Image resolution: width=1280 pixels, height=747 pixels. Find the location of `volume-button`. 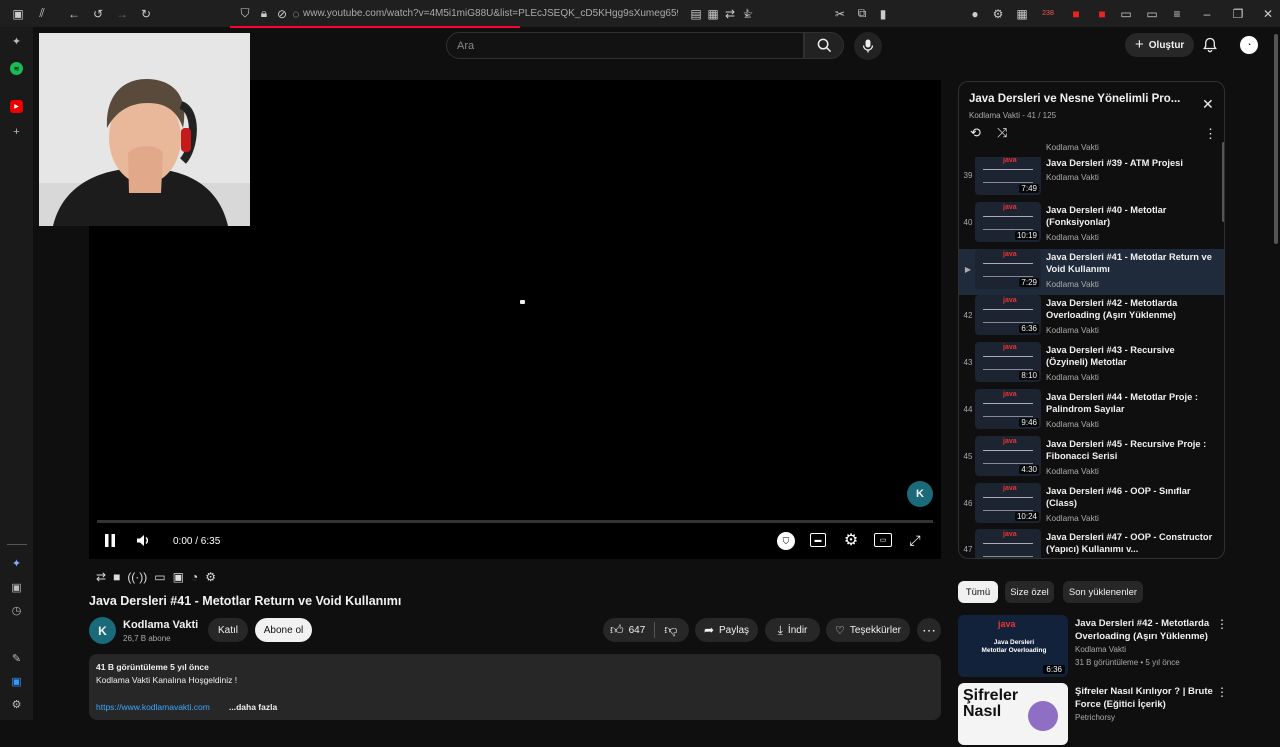

volume-button is located at coordinates (143, 540).